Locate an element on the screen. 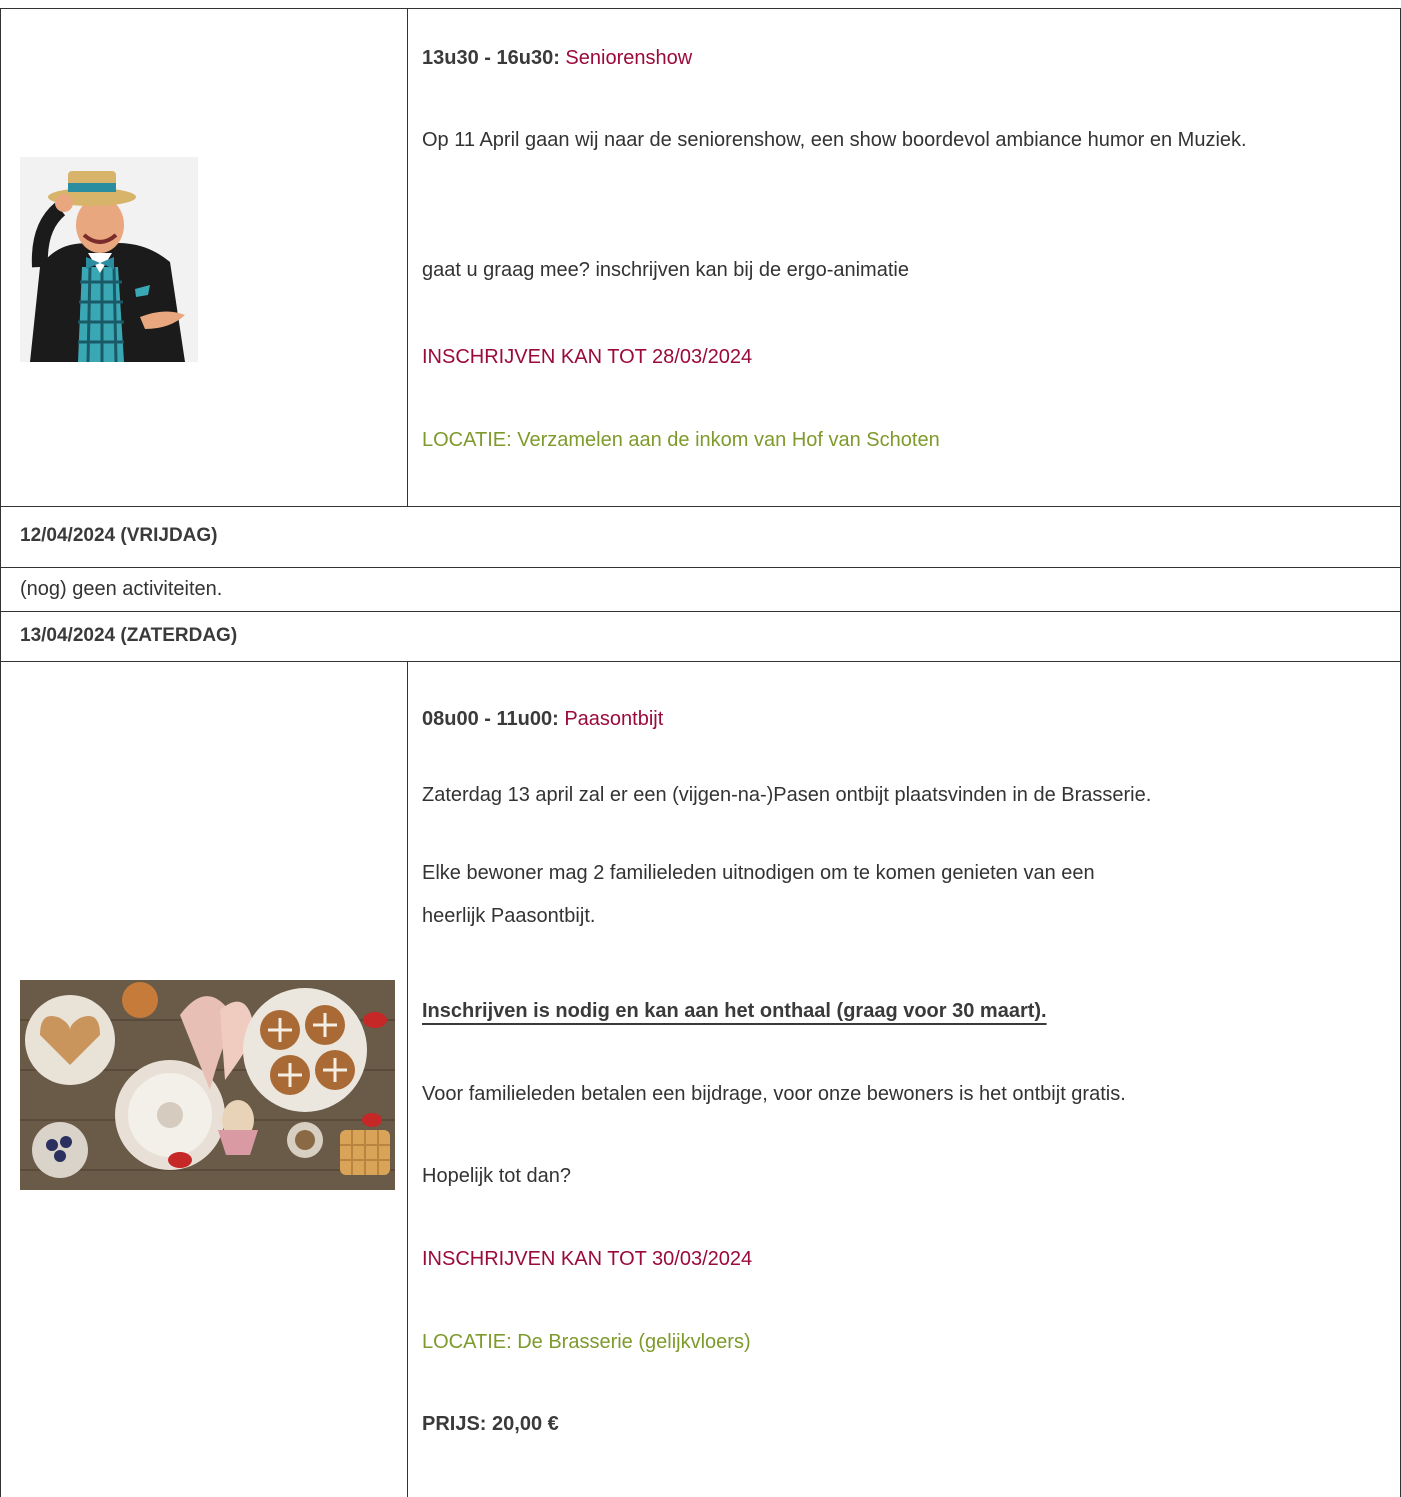 The width and height of the screenshot is (1401, 1497). event-title: Paasontbijt is located at coordinates (614, 719).